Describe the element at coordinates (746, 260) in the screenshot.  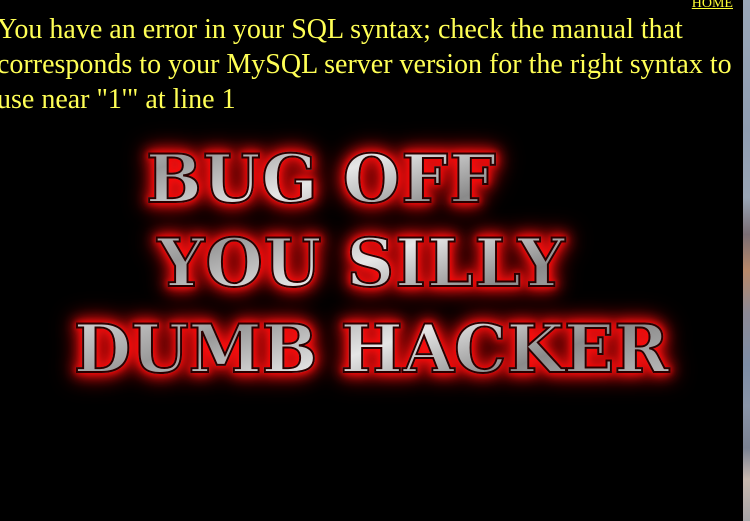
I see `background-photo-edge` at that location.